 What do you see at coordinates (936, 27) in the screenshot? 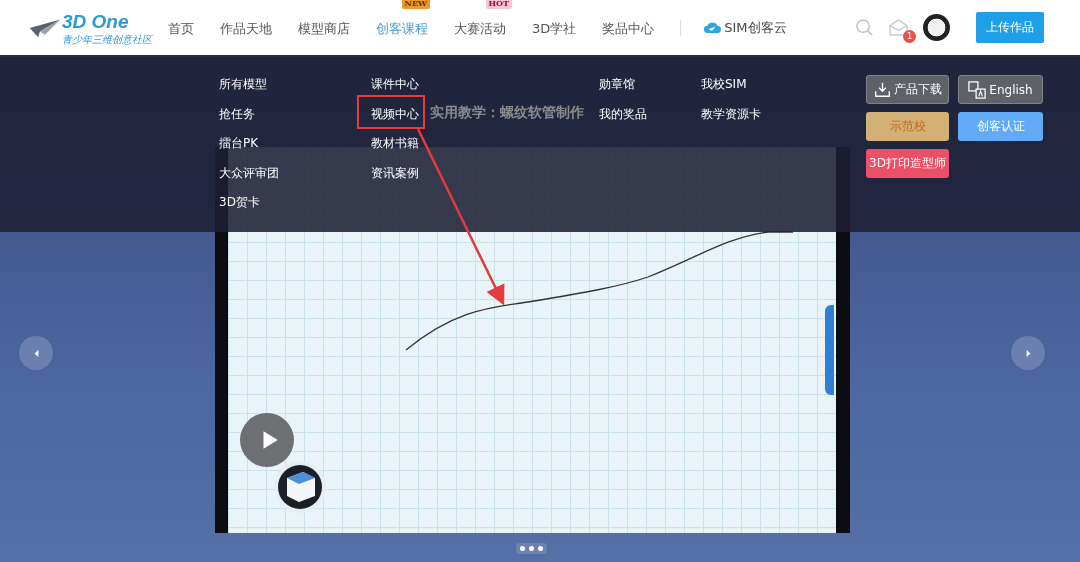
I see `user-avatar` at bounding box center [936, 27].